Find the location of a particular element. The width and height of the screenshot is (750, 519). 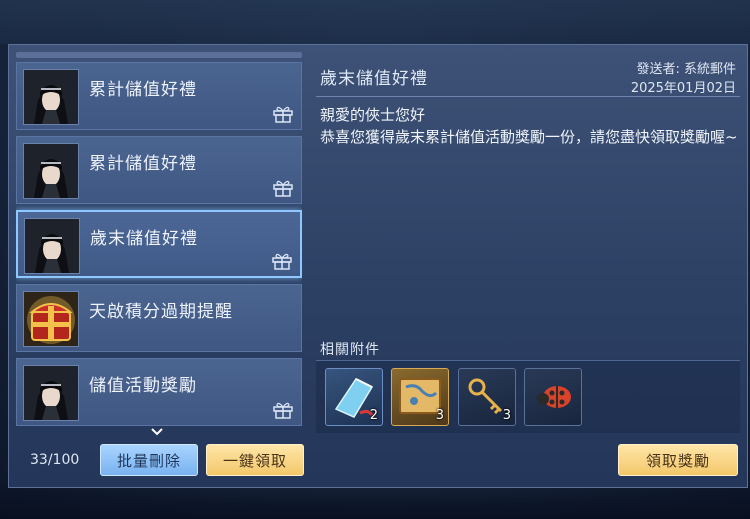

mail-item-title: 儲值活動獎勵 is located at coordinates (143, 386).